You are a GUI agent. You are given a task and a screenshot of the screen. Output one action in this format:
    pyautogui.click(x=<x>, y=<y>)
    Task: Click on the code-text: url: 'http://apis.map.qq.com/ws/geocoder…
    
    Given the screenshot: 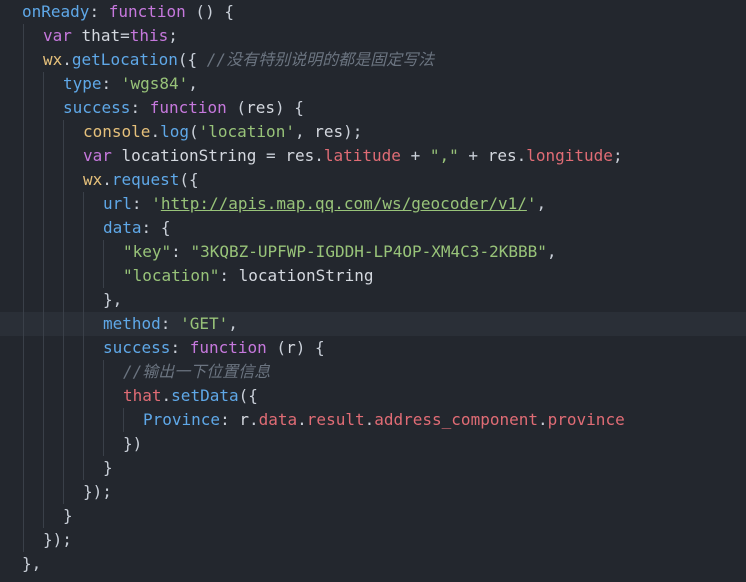 What is the action you would take?
    pyautogui.click(x=325, y=203)
    